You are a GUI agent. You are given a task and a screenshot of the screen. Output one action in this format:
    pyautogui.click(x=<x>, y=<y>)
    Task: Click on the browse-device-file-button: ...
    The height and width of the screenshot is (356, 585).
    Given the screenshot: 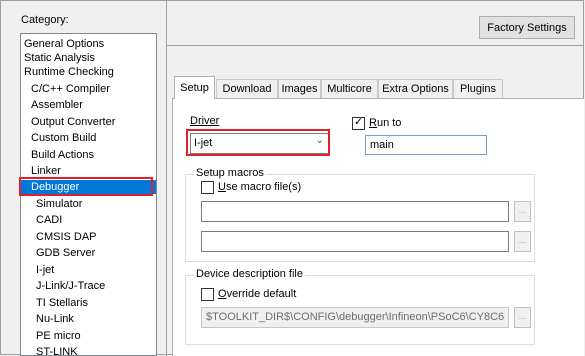 What is the action you would take?
    pyautogui.click(x=522, y=317)
    